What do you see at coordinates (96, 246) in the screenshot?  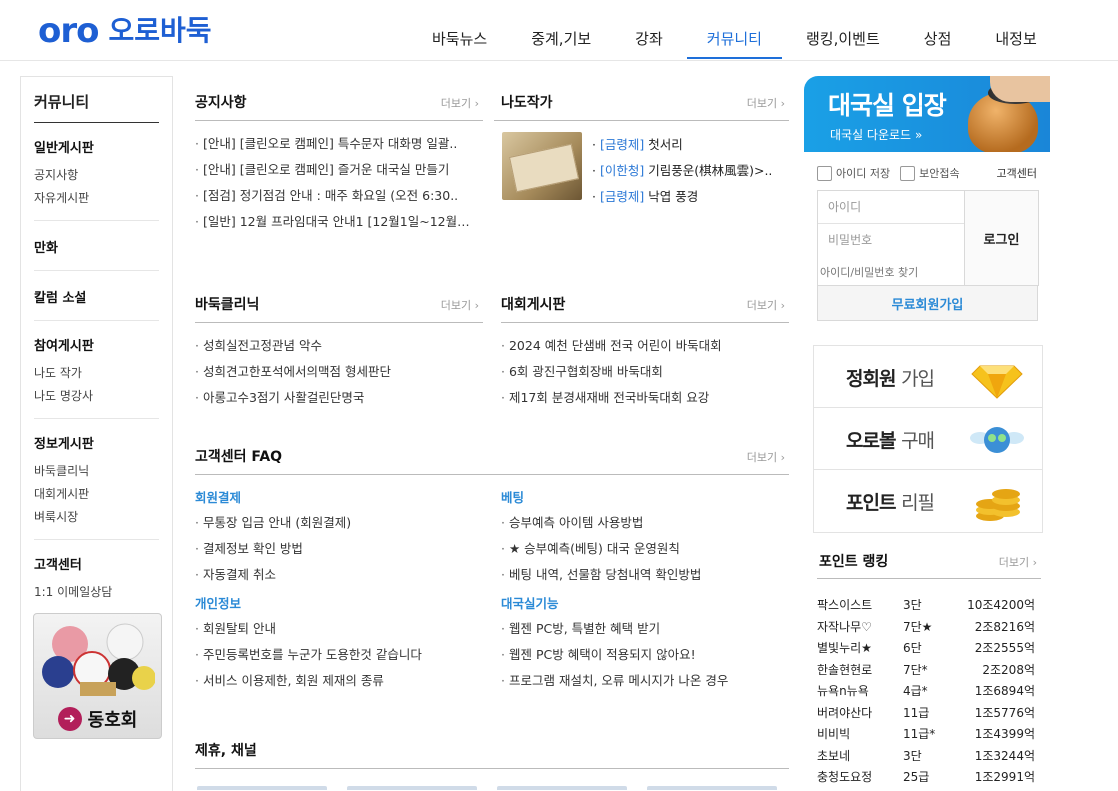 I see `sidebar-group-title: 만화` at bounding box center [96, 246].